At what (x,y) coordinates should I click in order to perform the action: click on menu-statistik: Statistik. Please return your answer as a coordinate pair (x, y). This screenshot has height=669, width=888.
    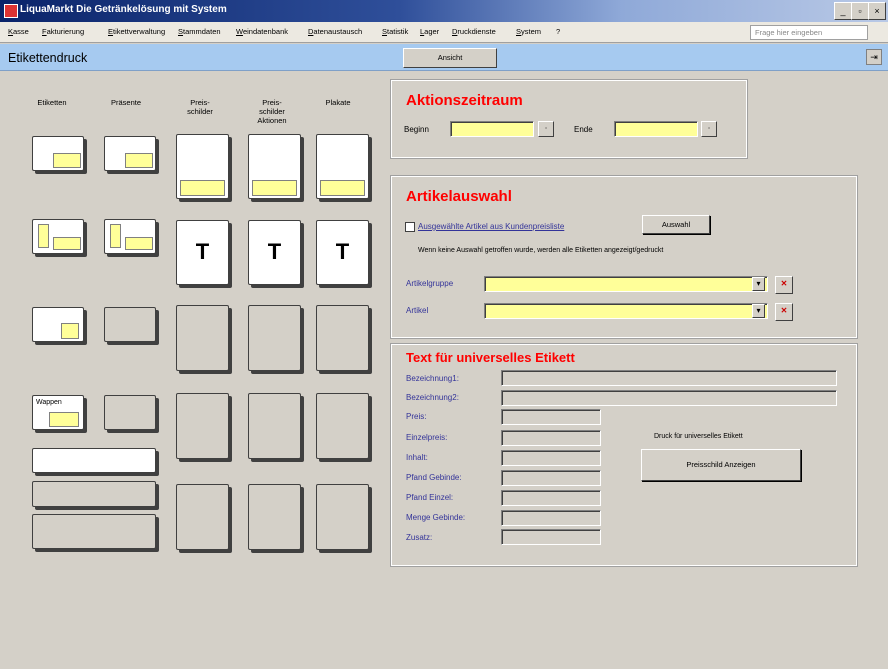
    Looking at the image, I should click on (395, 31).